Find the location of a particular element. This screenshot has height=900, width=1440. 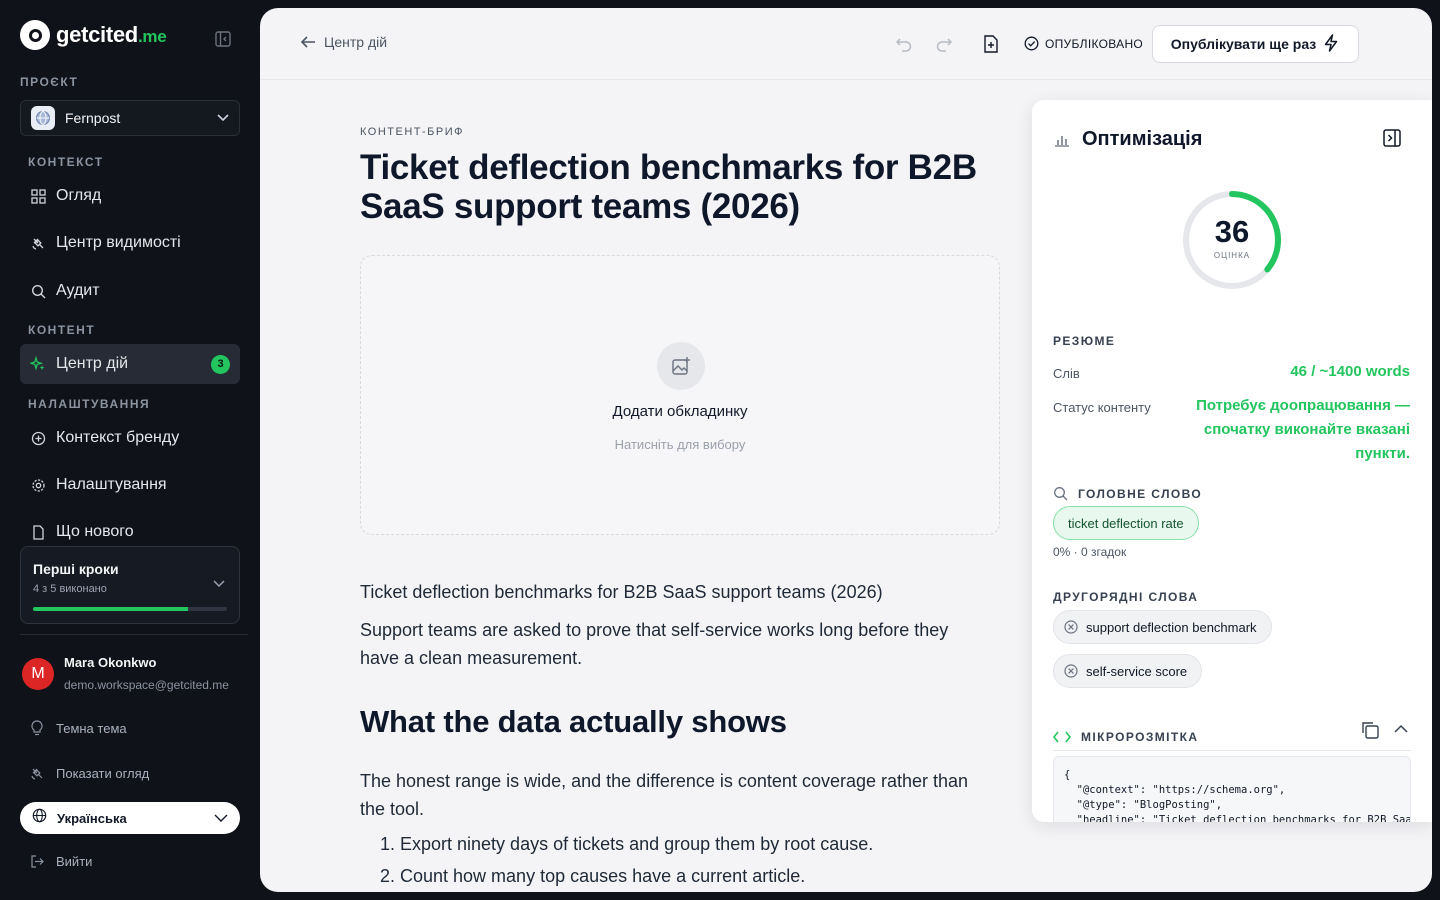

language-select: Українська is located at coordinates (130, 818).